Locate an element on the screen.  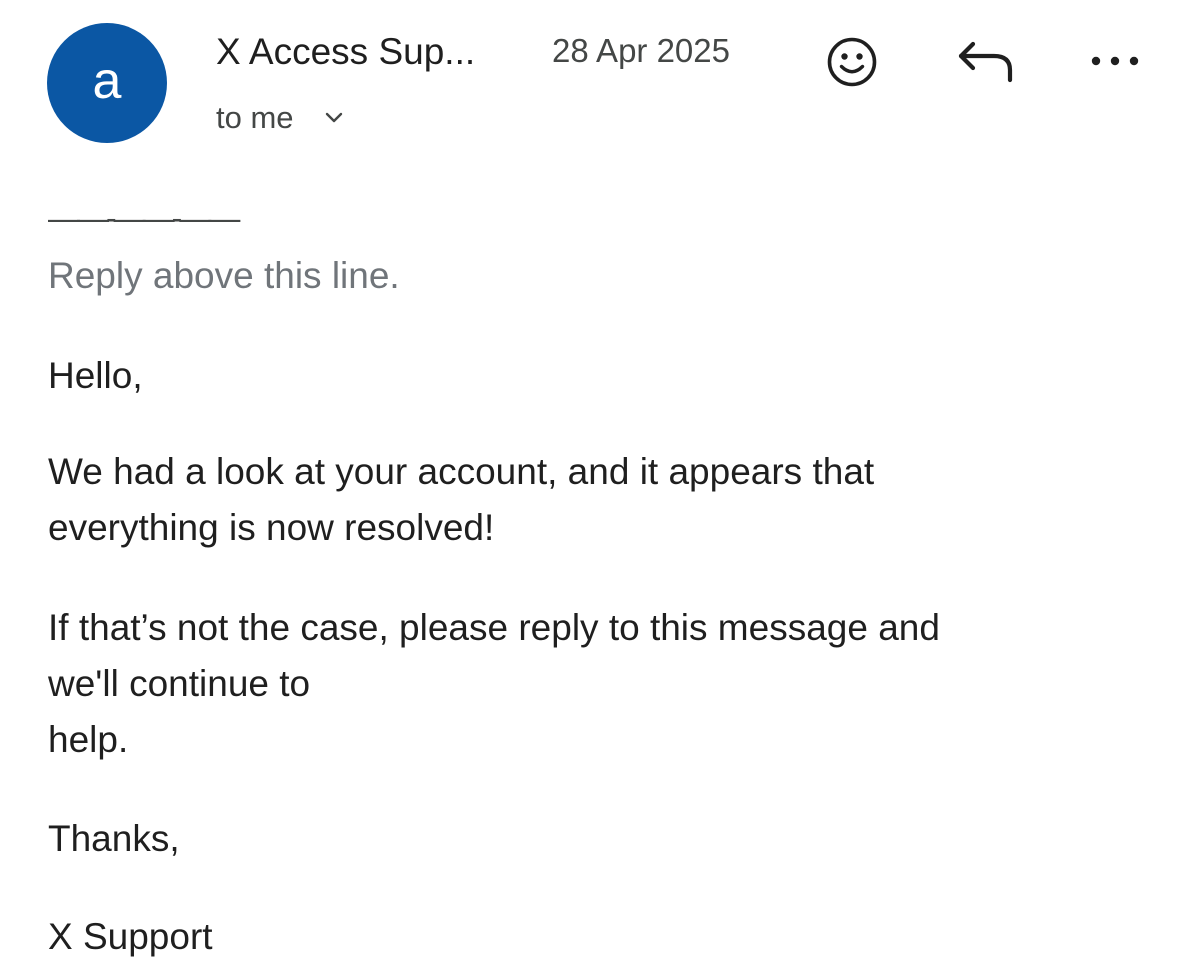
reply-button is located at coordinates (986, 61).